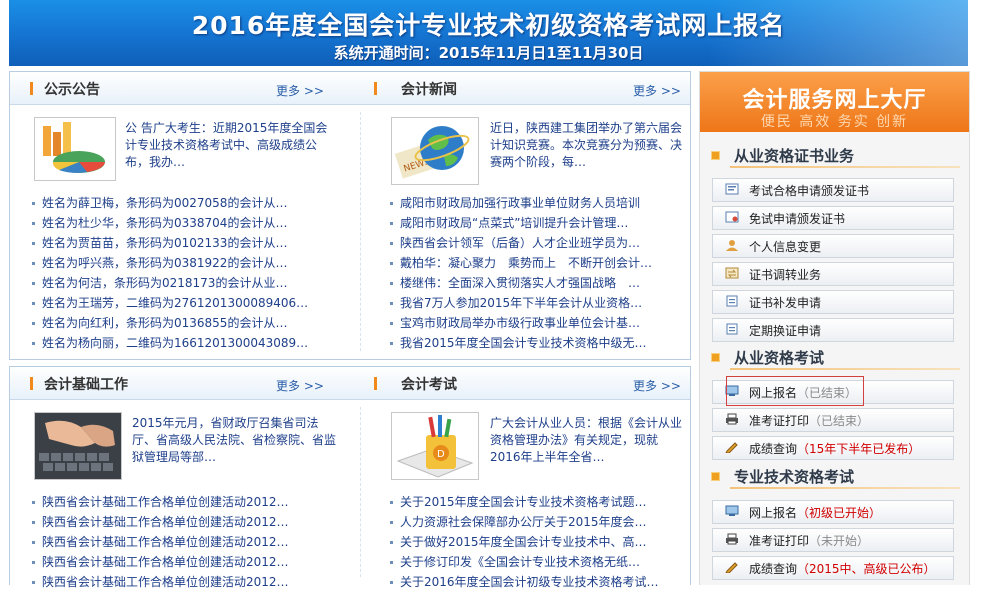 This screenshot has width=993, height=592. I want to click on service-transfer: 证书调转业务, so click(833, 274).